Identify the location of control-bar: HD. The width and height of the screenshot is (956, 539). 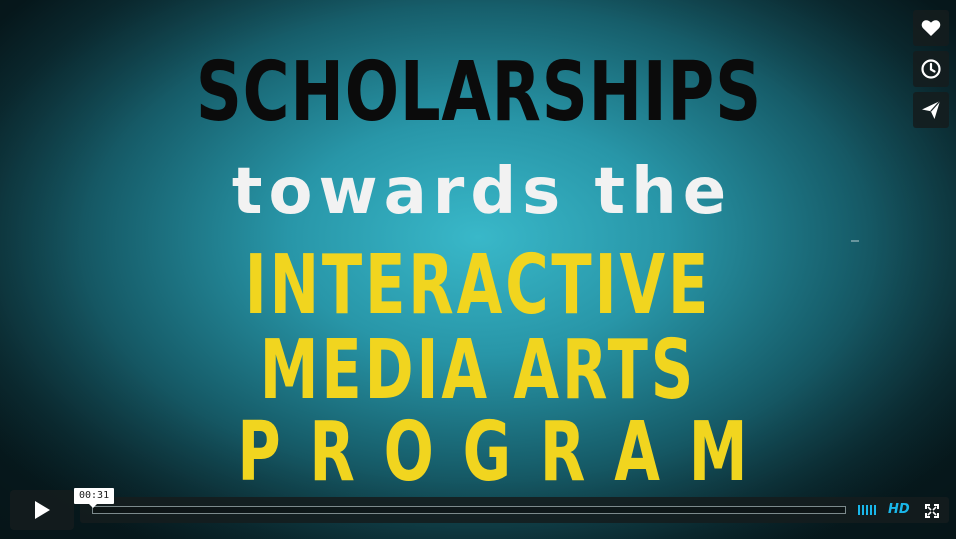
(514, 510).